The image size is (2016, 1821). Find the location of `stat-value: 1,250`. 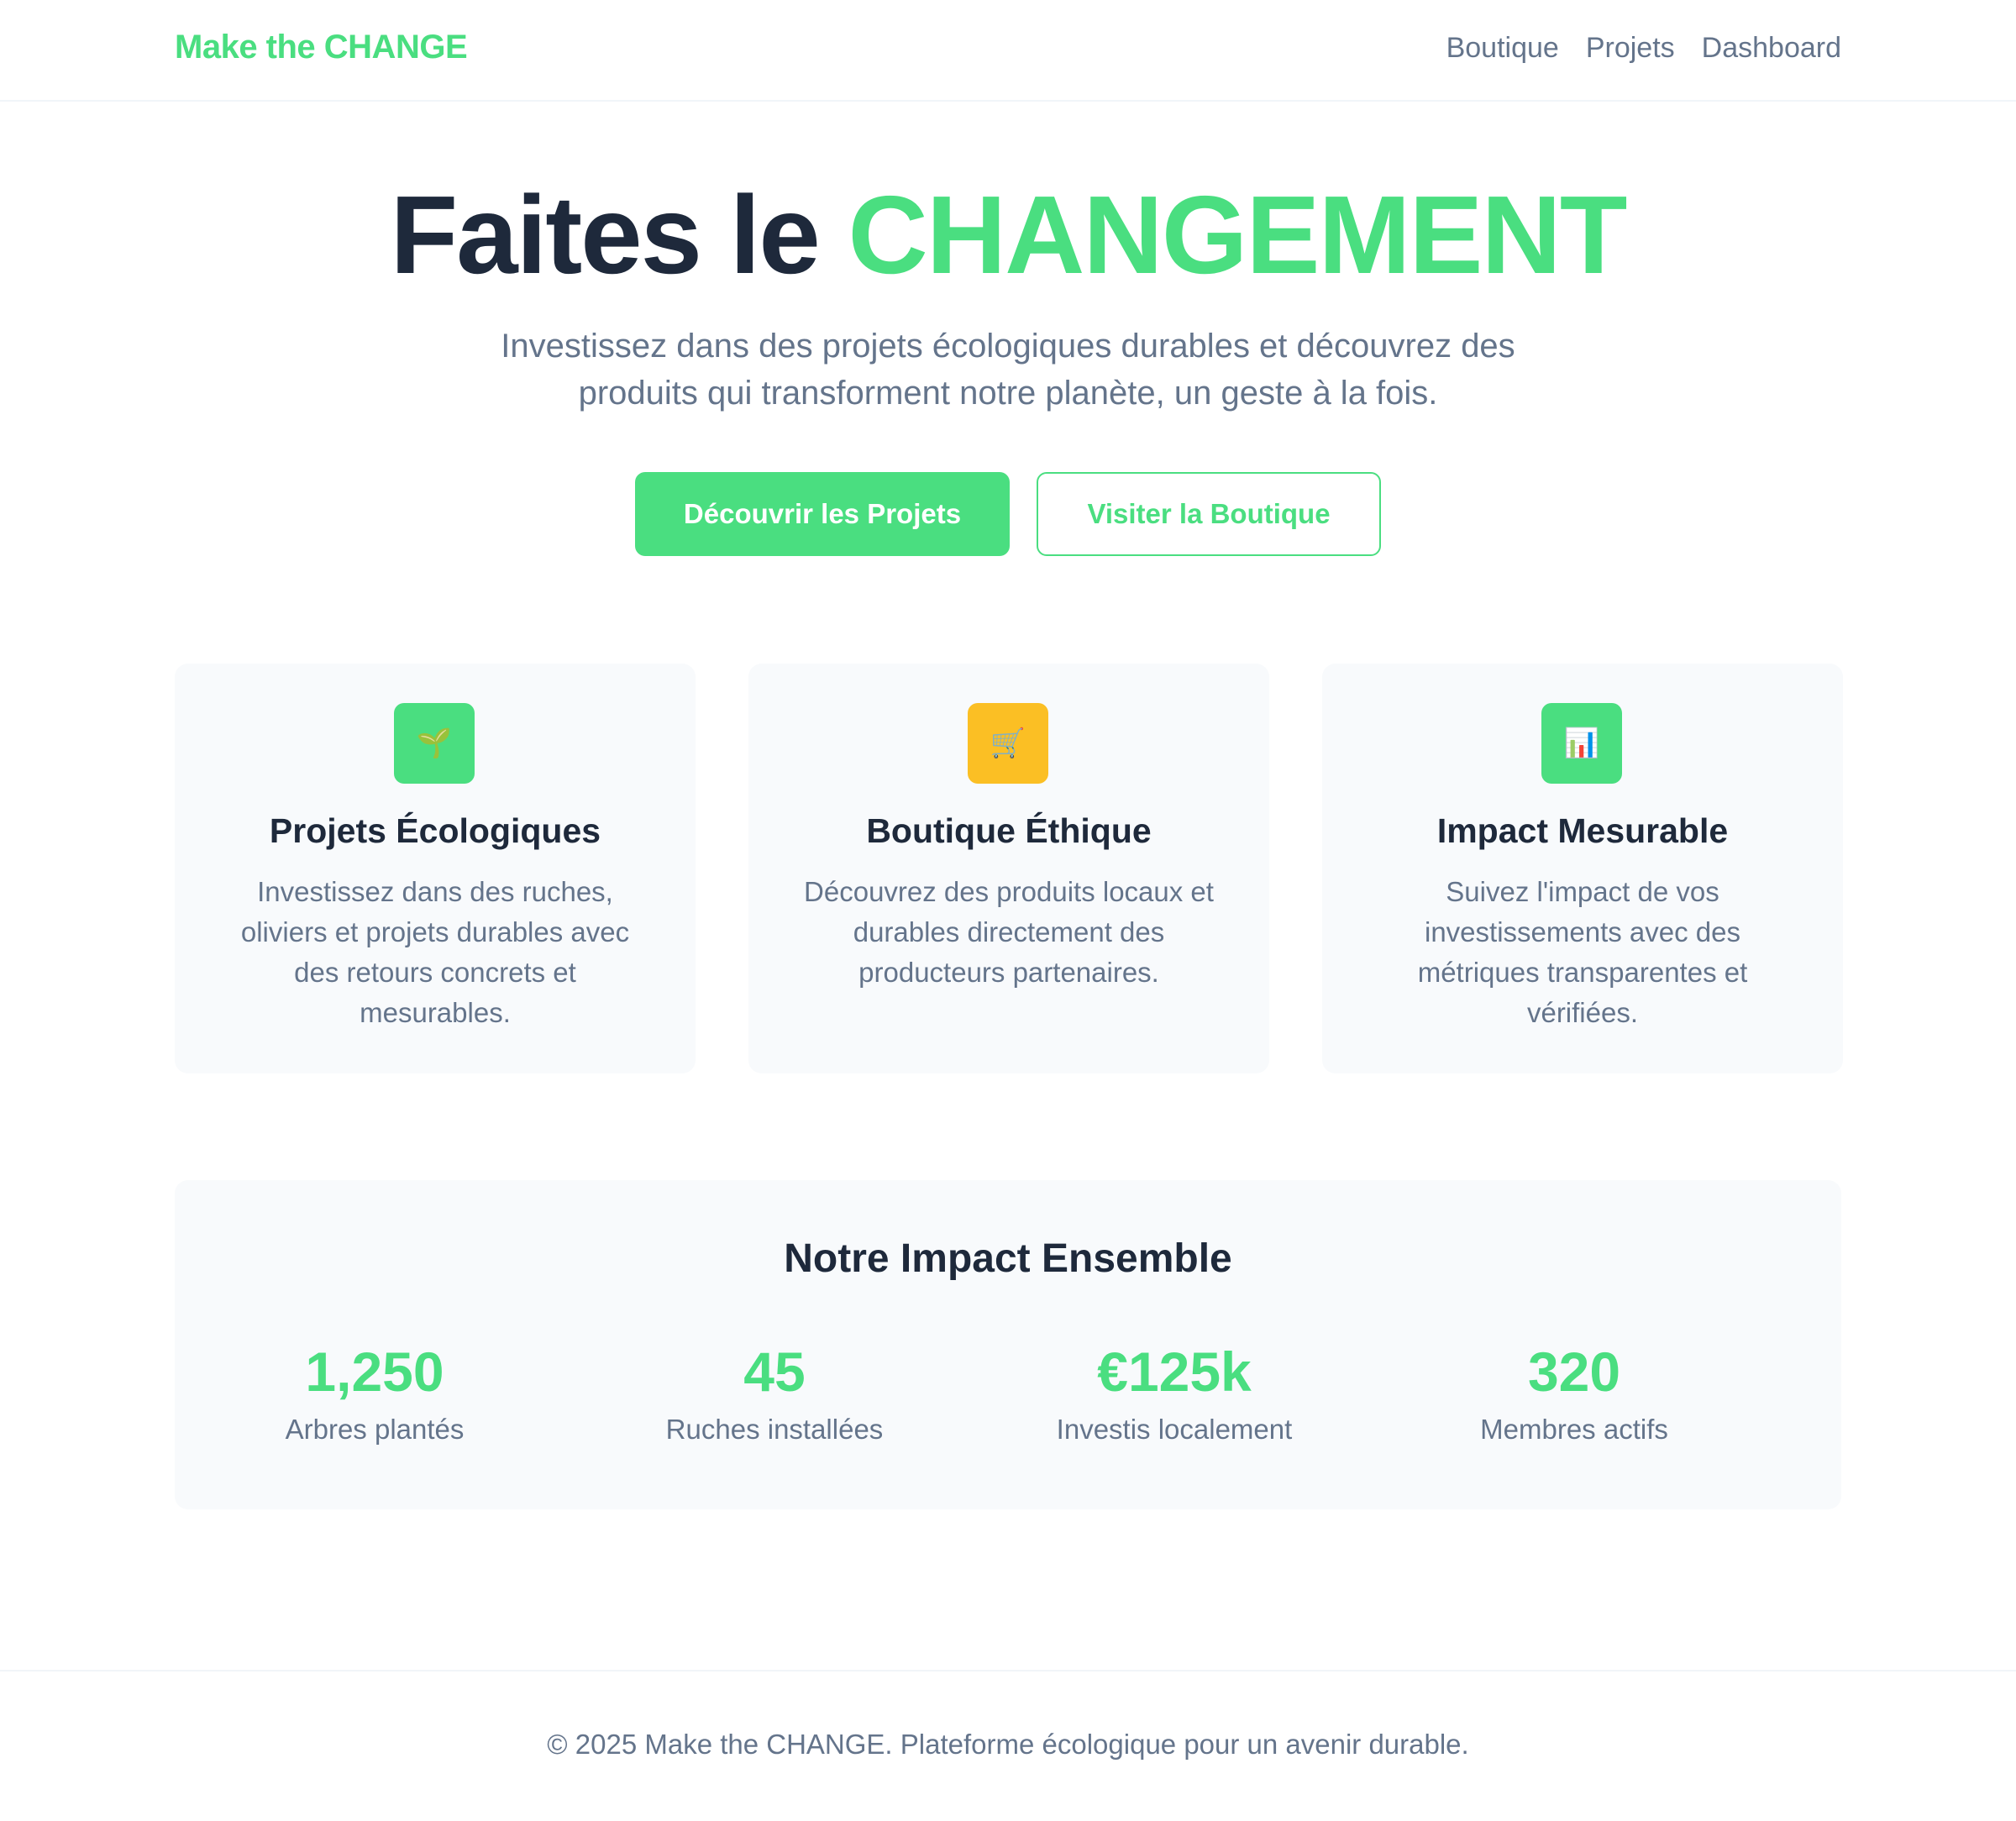

stat-value: 1,250 is located at coordinates (374, 1372).